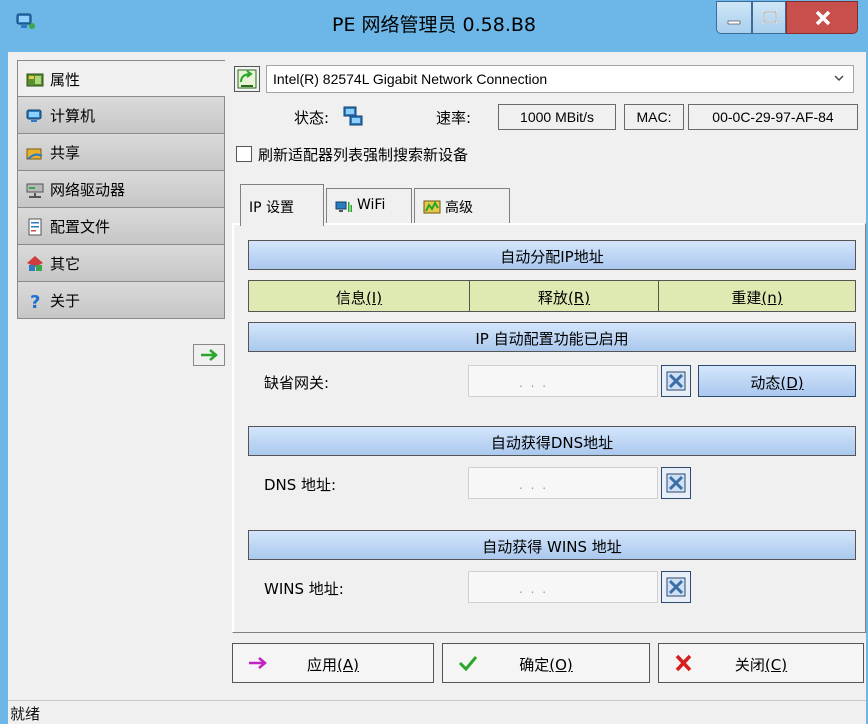  Describe the element at coordinates (121, 78) in the screenshot. I see `sidebar-item-properties: 属性` at that location.